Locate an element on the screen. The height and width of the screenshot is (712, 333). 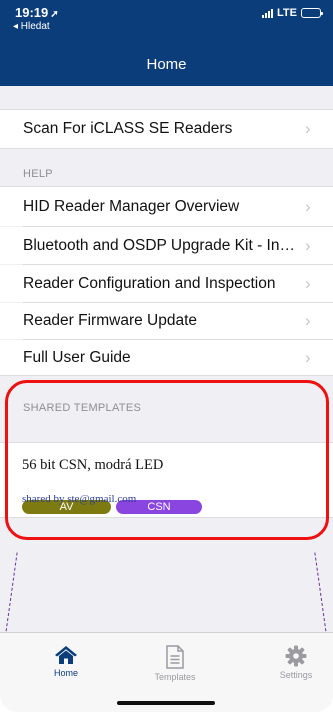
tab-bar: Home Templates Settings is located at coordinates (166, 672).